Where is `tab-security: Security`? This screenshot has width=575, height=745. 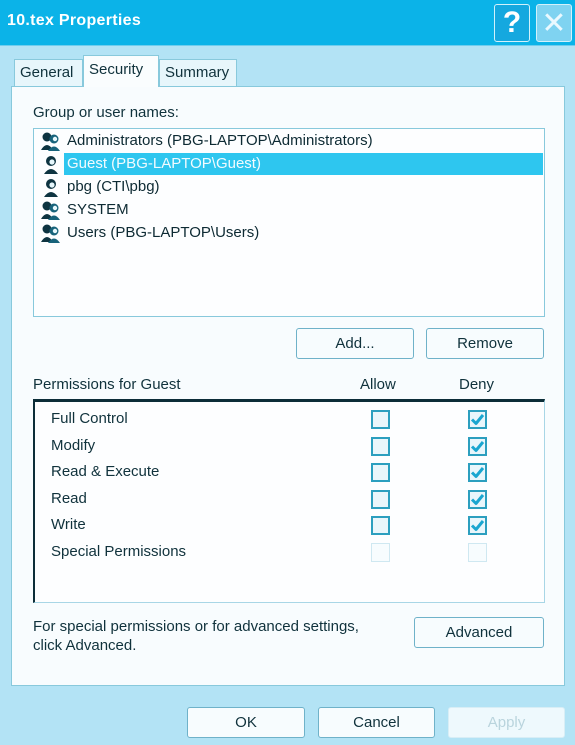
tab-security: Security is located at coordinates (121, 71).